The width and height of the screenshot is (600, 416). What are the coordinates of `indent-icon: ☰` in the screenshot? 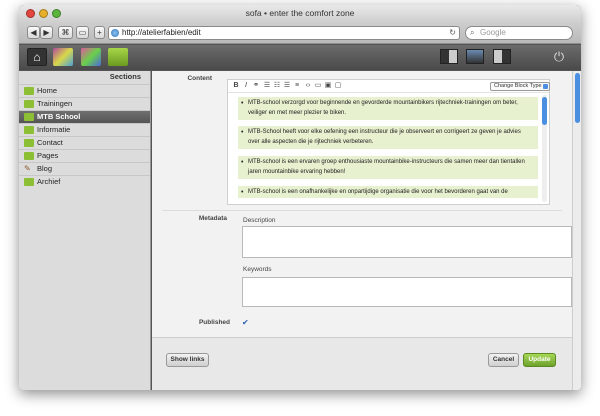 It's located at (287, 86).